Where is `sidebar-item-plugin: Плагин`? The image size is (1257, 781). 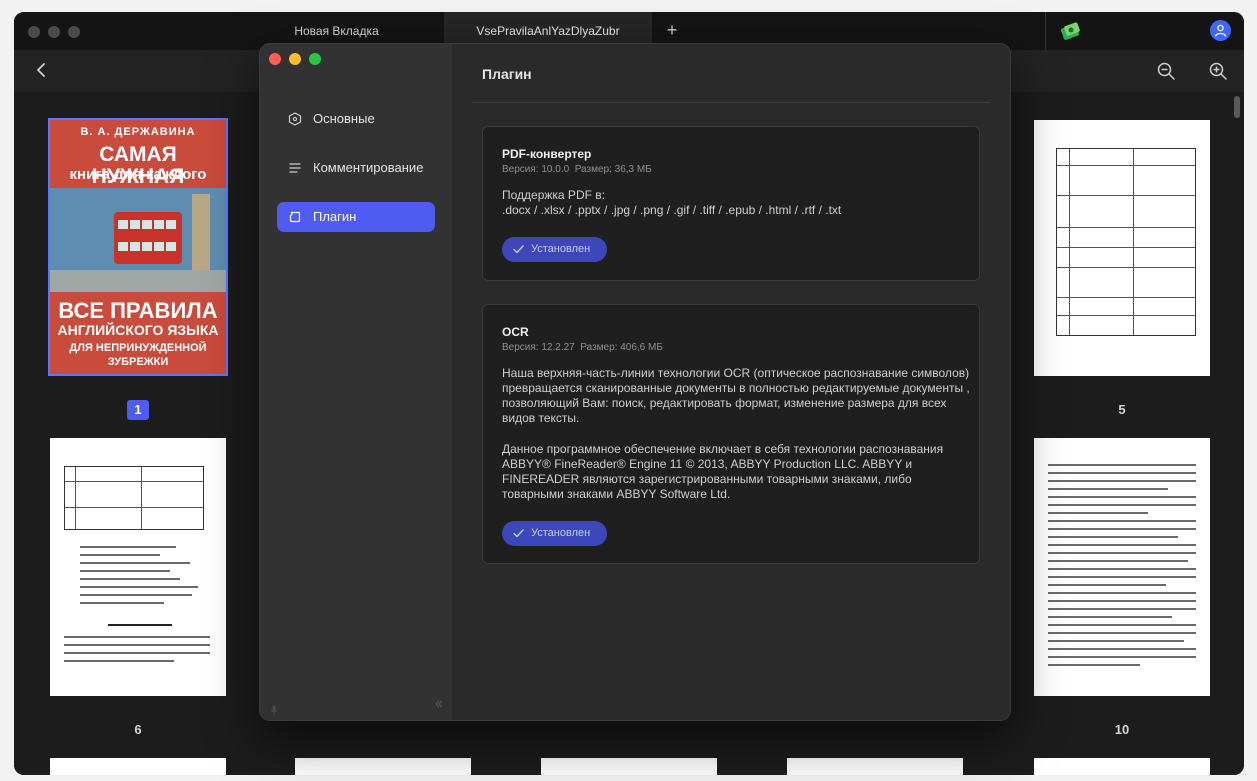 sidebar-item-plugin: Плагин is located at coordinates (356, 217).